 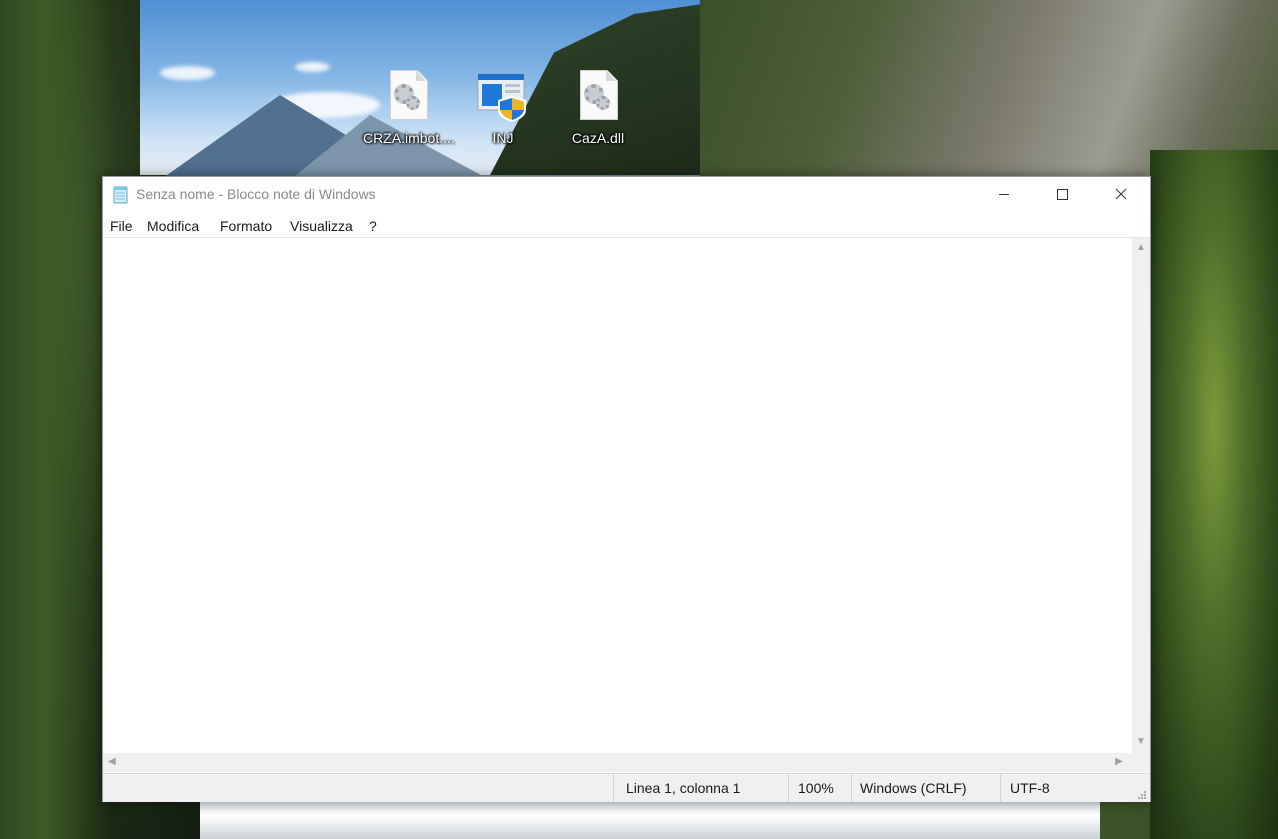 I want to click on status-cursor-position: Linea 1, colonna 1, so click(x=700, y=788).